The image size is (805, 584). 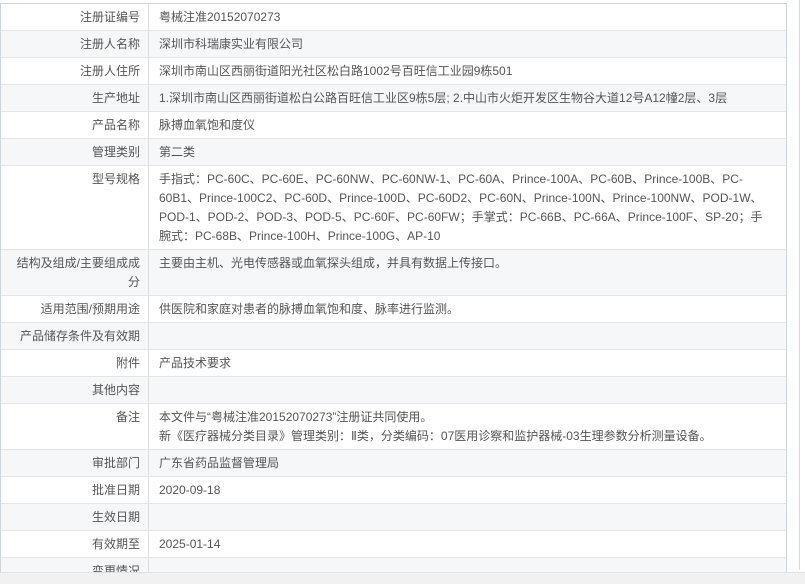 I want to click on row-value: 粤械注准20152070273, so click(x=220, y=17).